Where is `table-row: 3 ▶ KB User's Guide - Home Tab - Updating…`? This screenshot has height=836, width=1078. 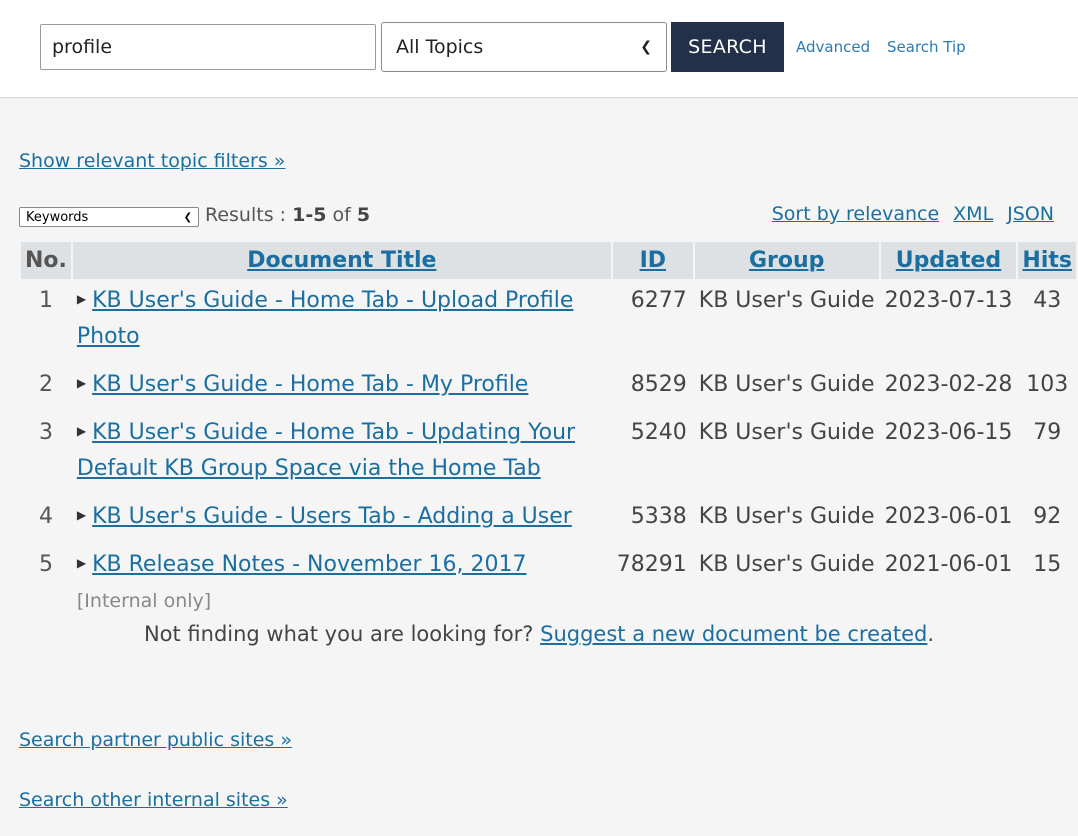
table-row: 3 ▶ KB User's Guide - Home Tab - Updating… is located at coordinates (548, 454).